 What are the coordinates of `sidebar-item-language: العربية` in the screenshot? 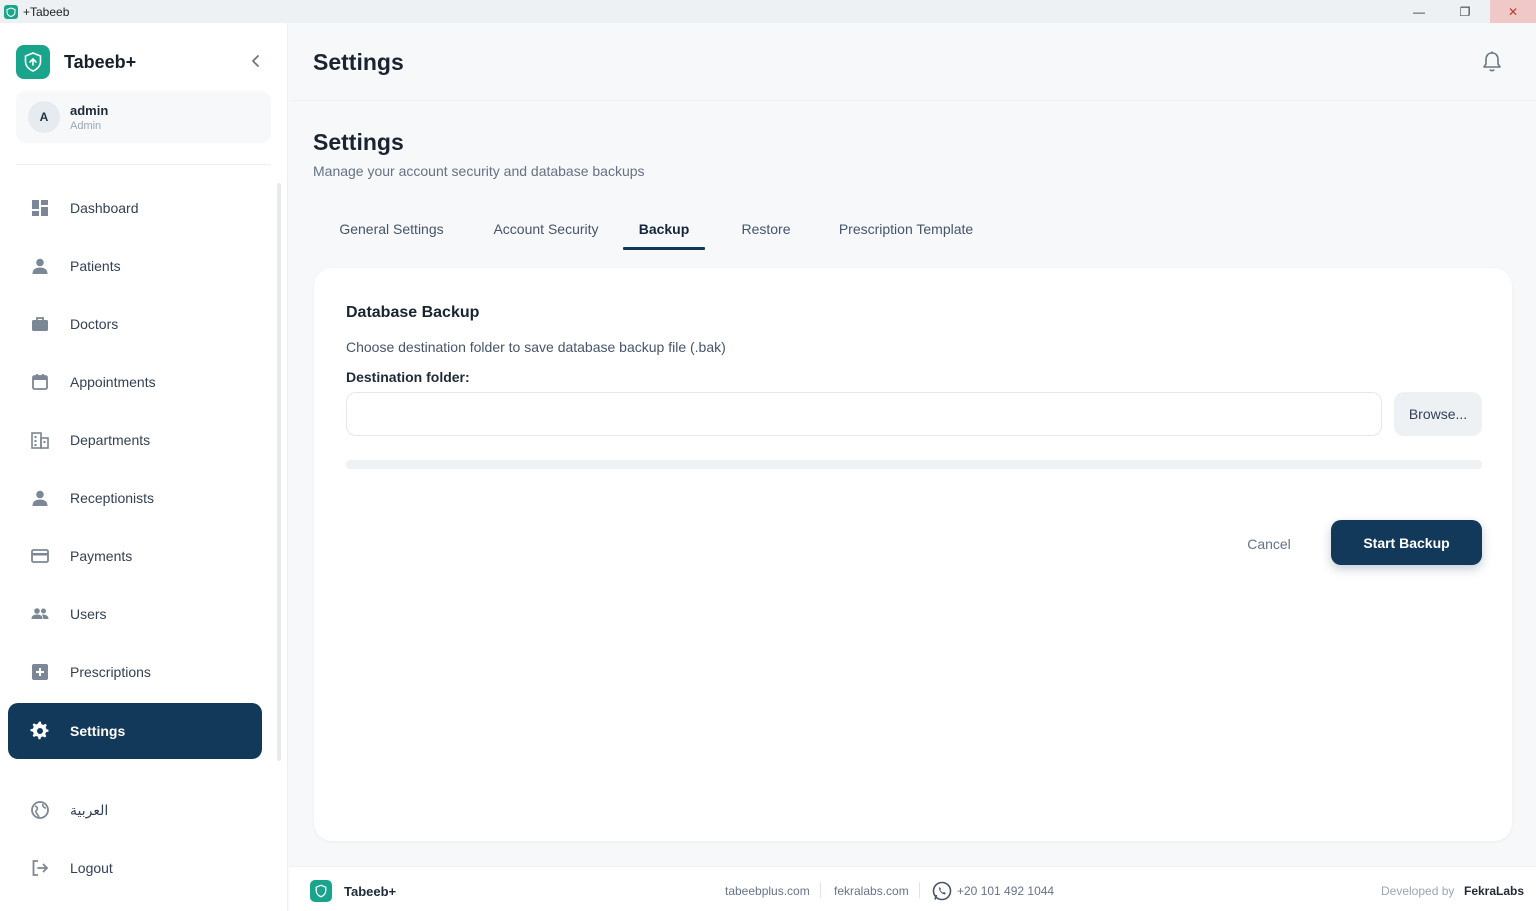 It's located at (135, 810).